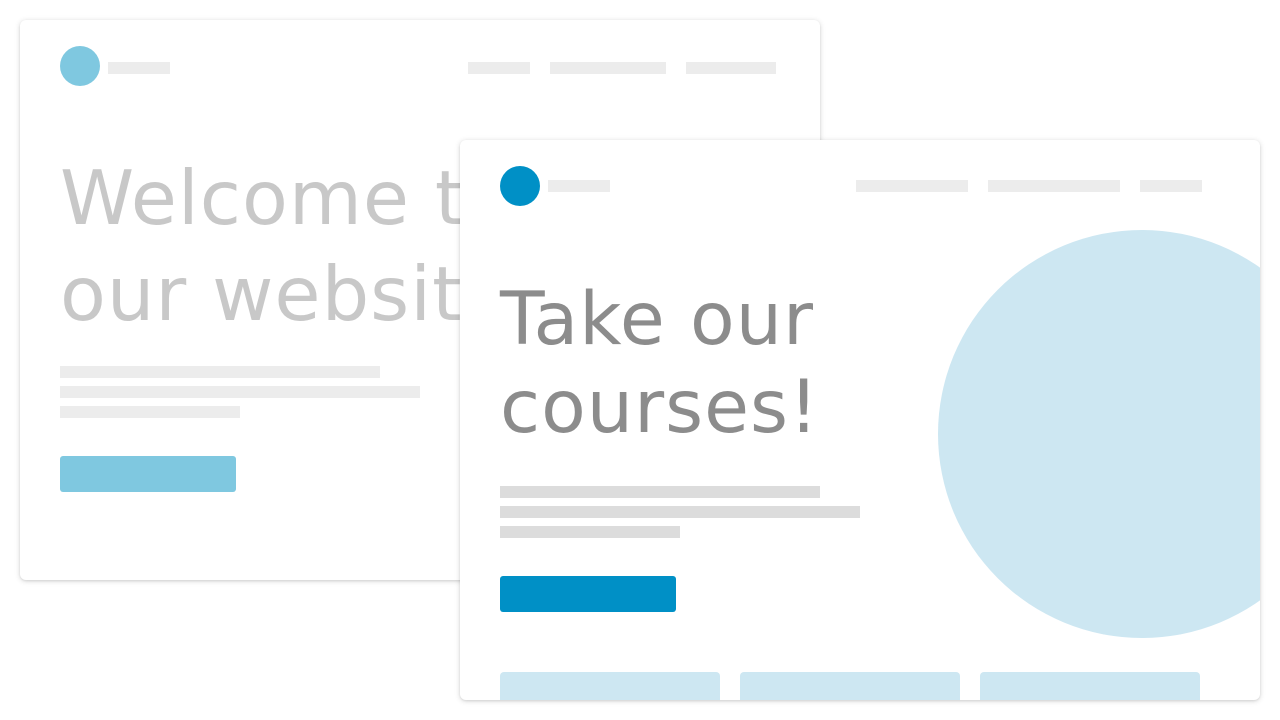 The width and height of the screenshot is (1280, 720). What do you see at coordinates (1099, 434) in the screenshot?
I see `hero-image-circle` at bounding box center [1099, 434].